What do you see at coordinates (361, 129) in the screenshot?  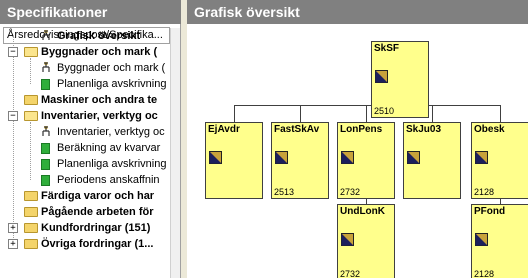 I see `org-node-code: LonPens` at bounding box center [361, 129].